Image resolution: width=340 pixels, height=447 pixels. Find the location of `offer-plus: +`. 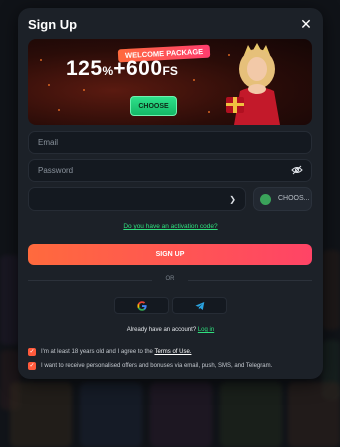

offer-plus: + is located at coordinates (119, 68).